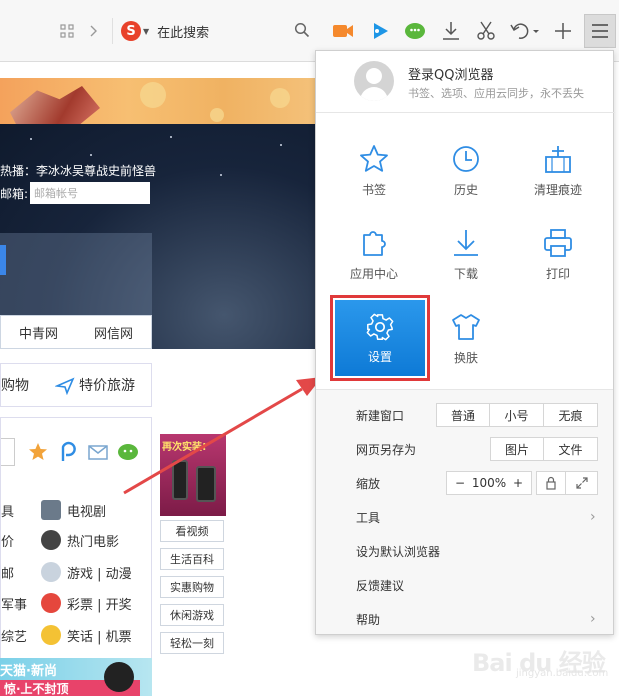 The image size is (619, 696). Describe the element at coordinates (19, 603) in the screenshot. I see `list-item-left: 军事` at that location.